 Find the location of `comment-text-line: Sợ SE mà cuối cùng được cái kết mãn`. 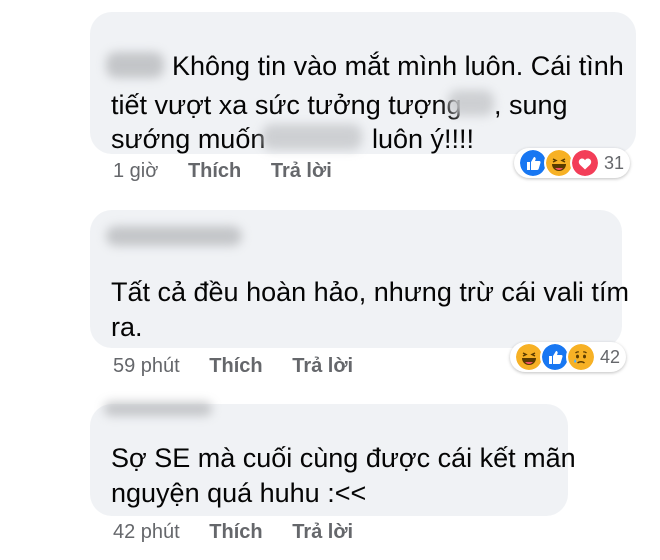

comment-text-line: Sợ SE mà cuối cùng được cái kết mãn is located at coordinates (343, 458).